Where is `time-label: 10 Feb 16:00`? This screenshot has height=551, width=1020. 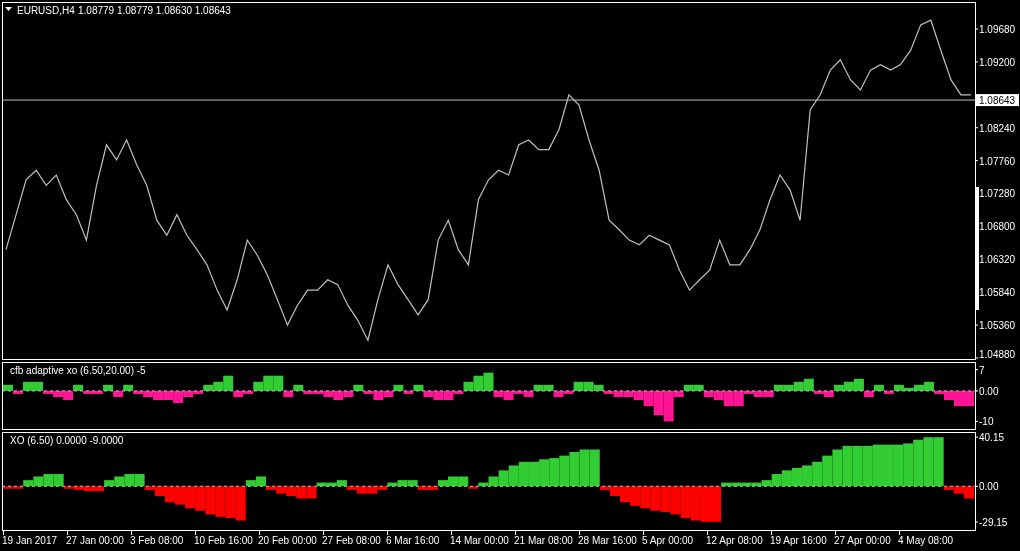
time-label: 10 Feb 16:00 is located at coordinates (223, 541).